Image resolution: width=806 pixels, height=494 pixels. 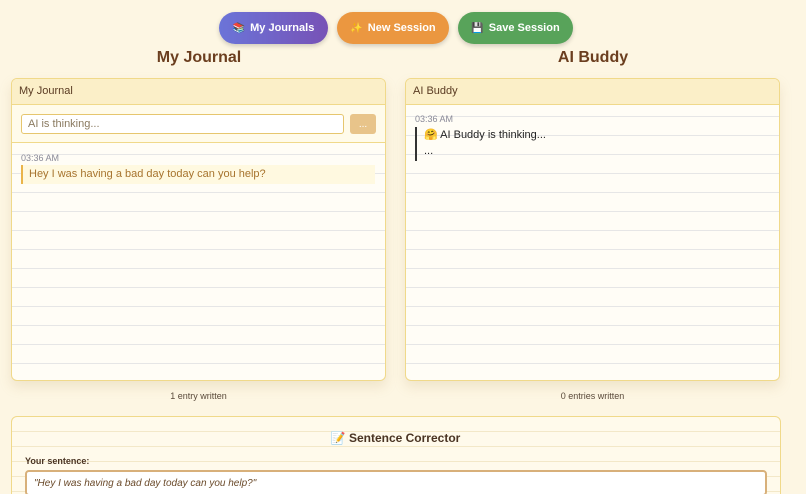 I want to click on new-session-button: ✨ New Session, so click(x=393, y=28).